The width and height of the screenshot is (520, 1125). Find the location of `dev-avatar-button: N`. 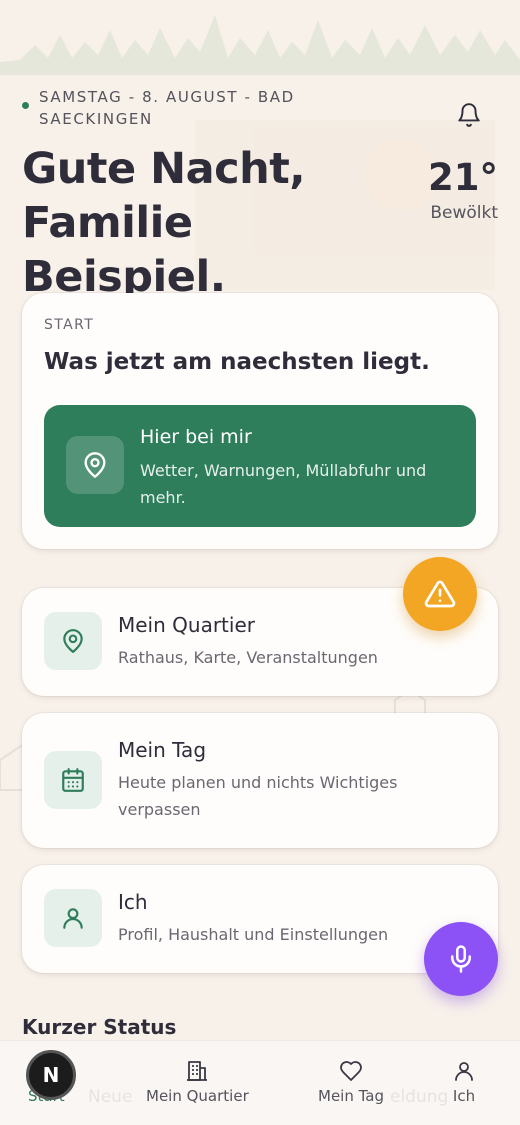

dev-avatar-button: N is located at coordinates (51, 1075).